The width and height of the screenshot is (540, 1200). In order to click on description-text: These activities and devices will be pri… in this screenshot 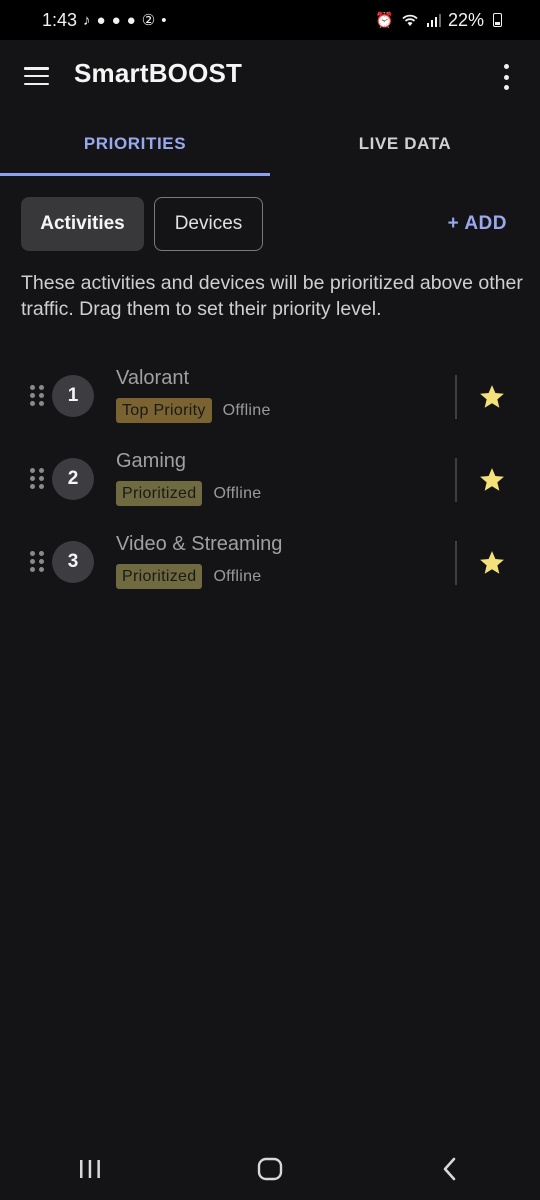, I will do `click(272, 296)`.